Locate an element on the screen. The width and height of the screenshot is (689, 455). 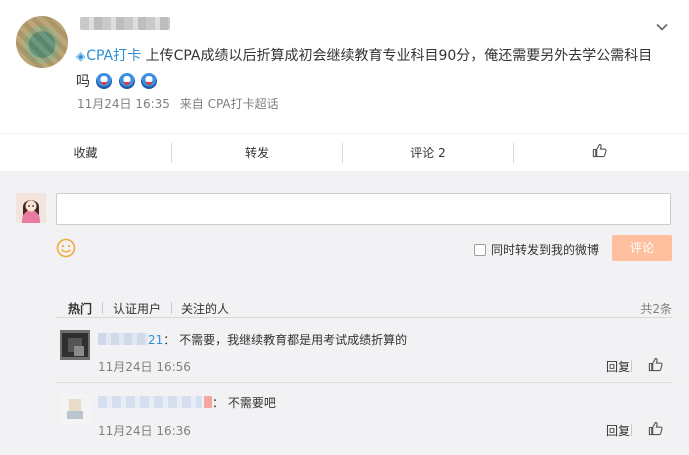
forward-checkbox-label: 同时转发到我的微博 is located at coordinates (545, 249).